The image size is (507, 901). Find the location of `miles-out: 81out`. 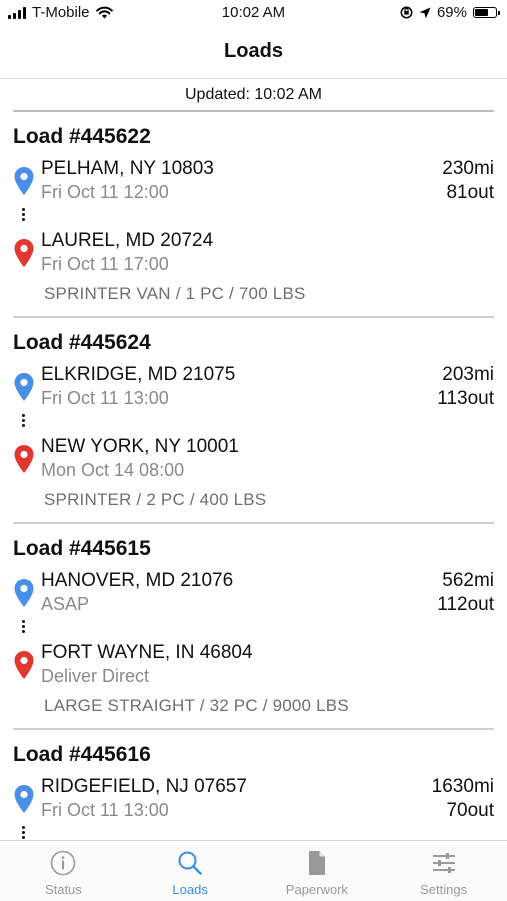

miles-out: 81out is located at coordinates (470, 192).